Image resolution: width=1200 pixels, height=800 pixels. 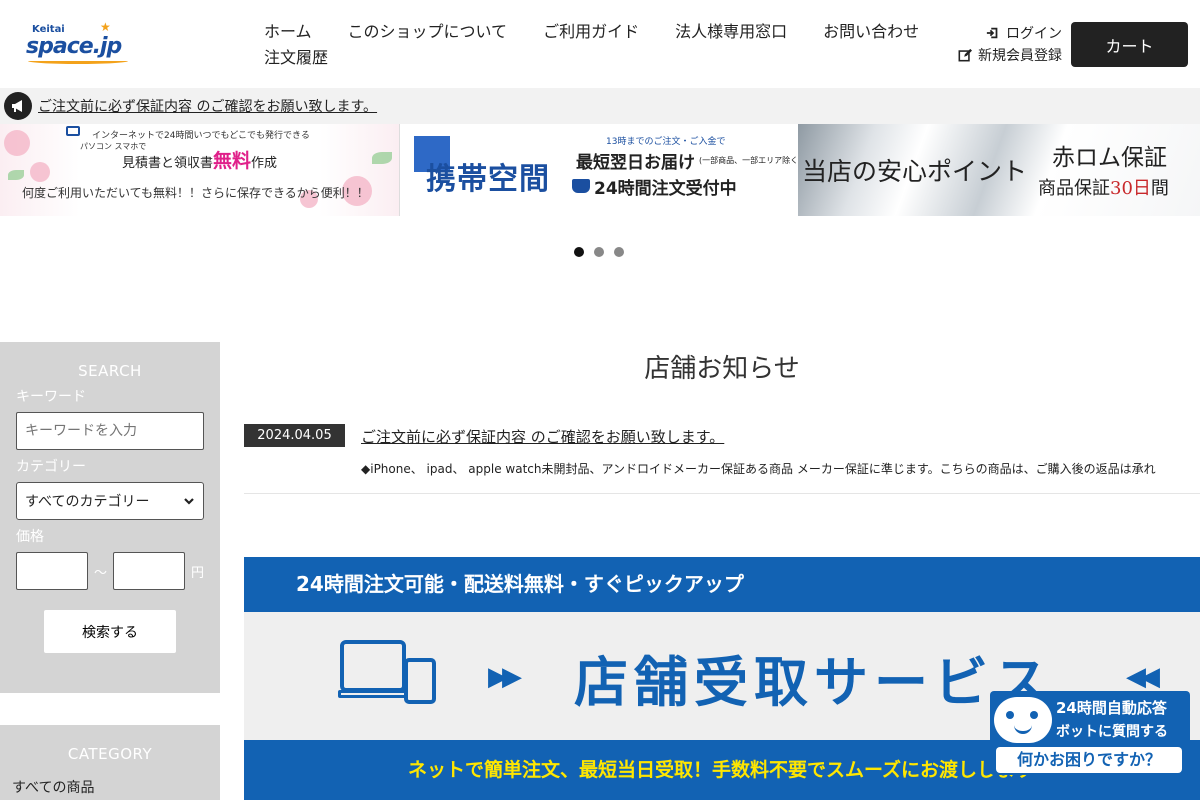 What do you see at coordinates (296, 58) in the screenshot?
I see `nav-order-history: 注文履歴` at bounding box center [296, 58].